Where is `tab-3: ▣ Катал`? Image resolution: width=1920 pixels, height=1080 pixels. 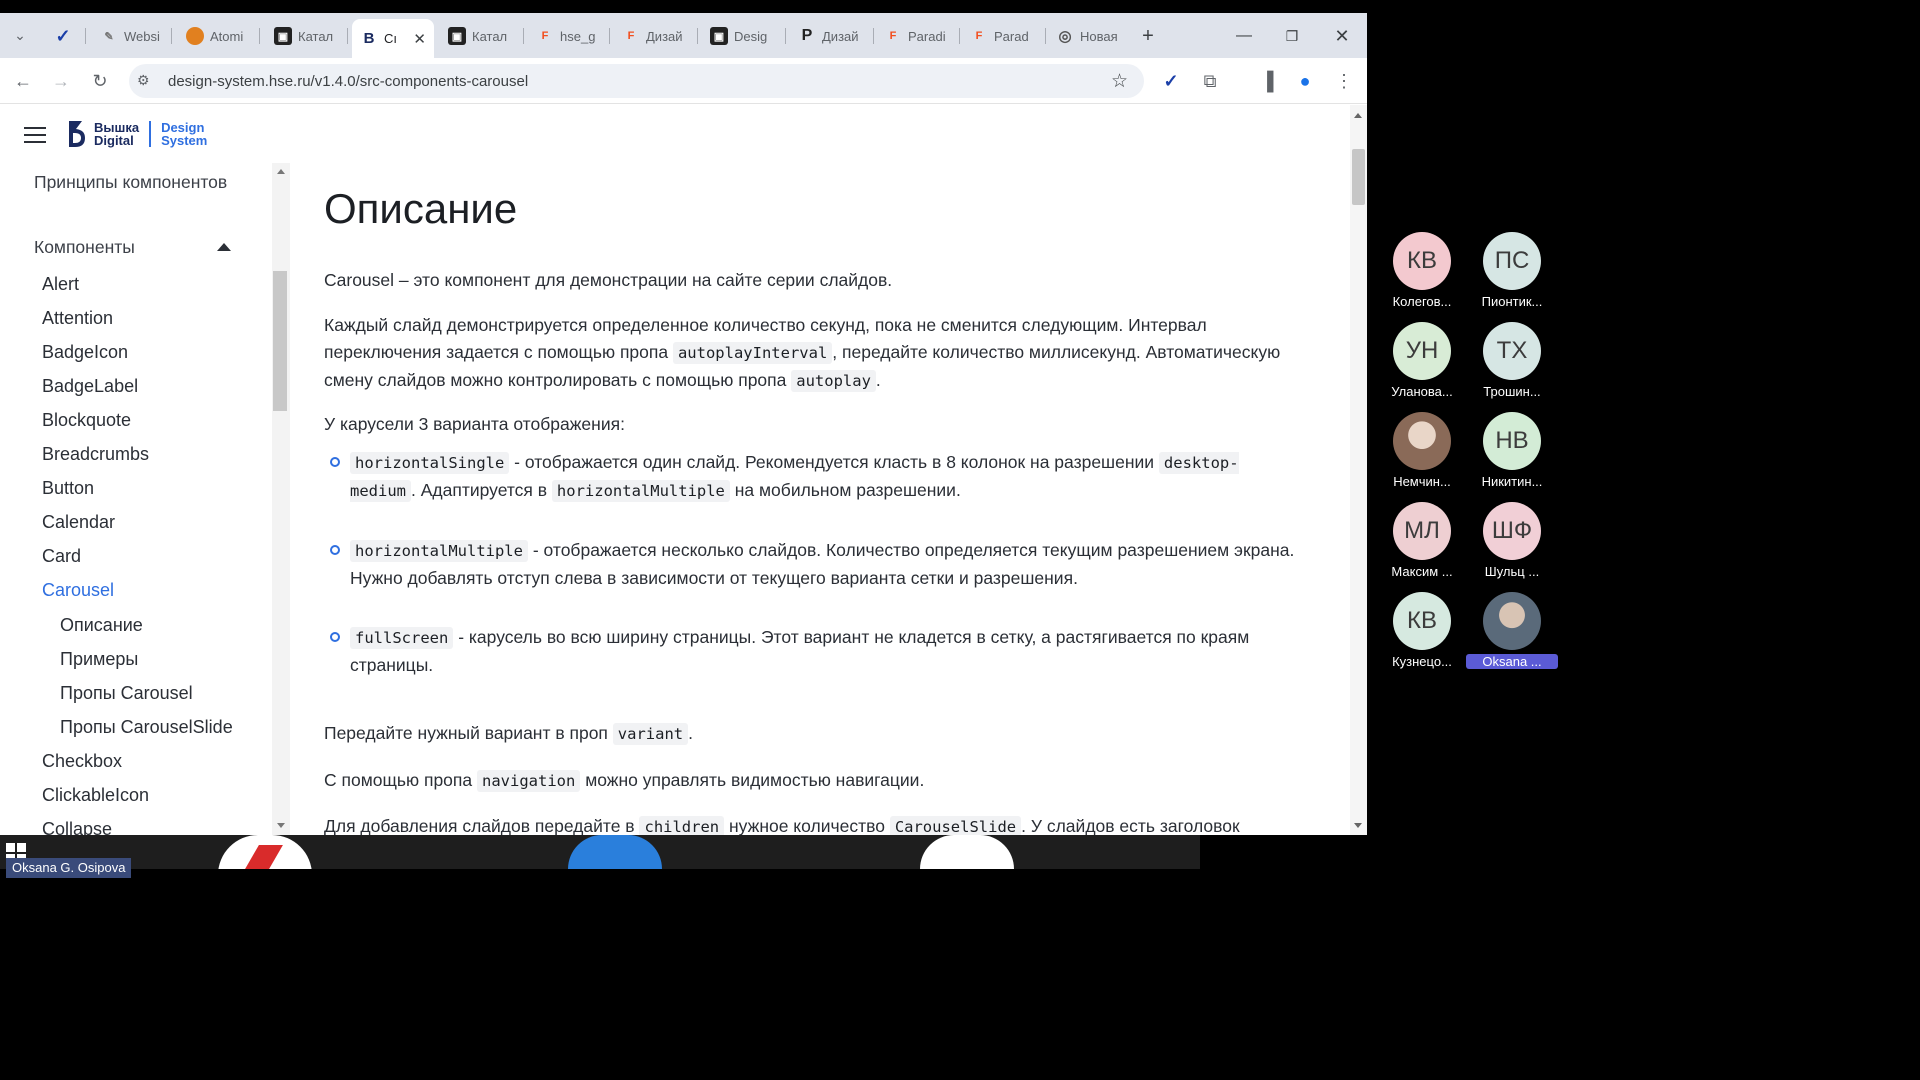 tab-3: ▣ Катал is located at coordinates (307, 36).